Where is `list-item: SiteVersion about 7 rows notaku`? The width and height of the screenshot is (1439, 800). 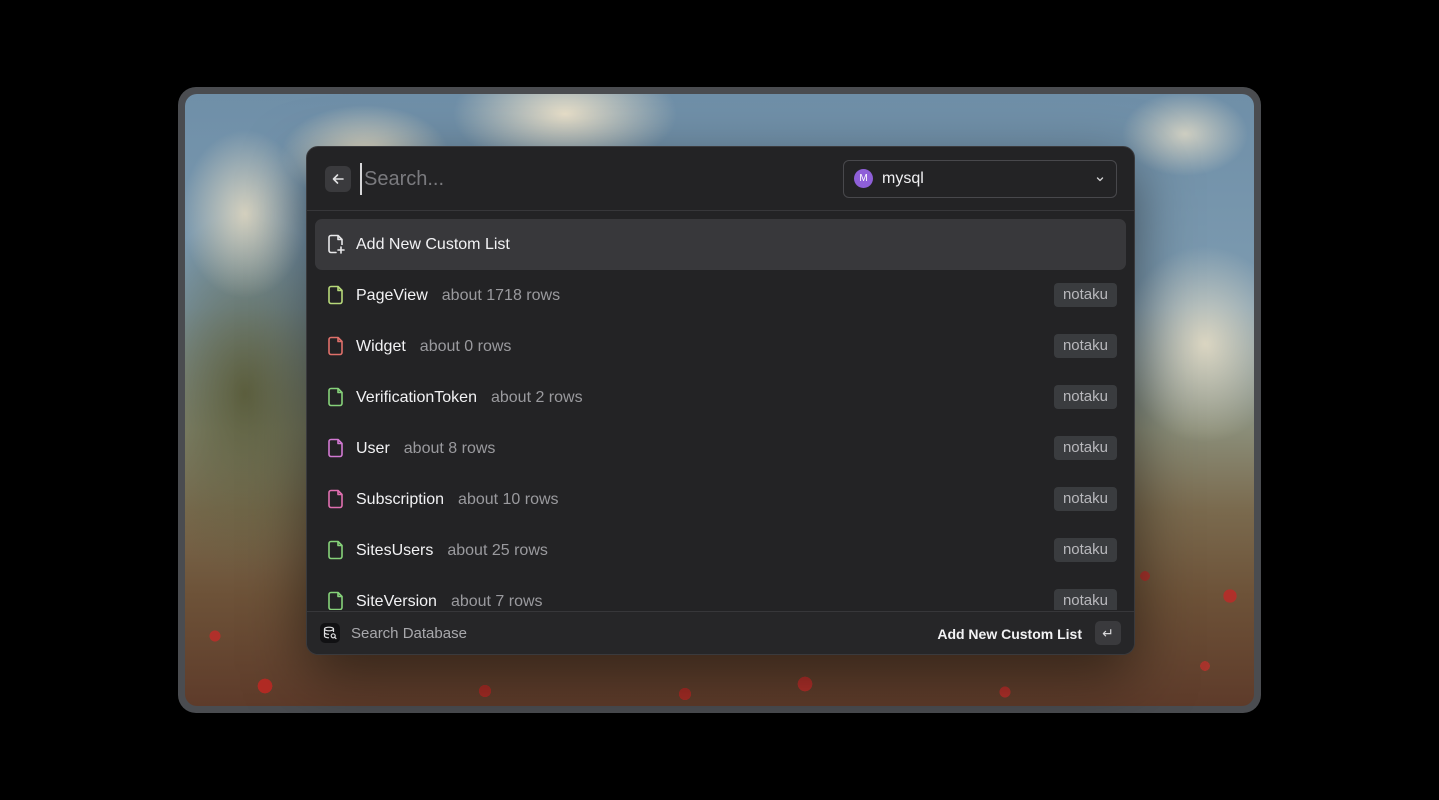
list-item: SiteVersion about 7 rows notaku is located at coordinates (720, 593).